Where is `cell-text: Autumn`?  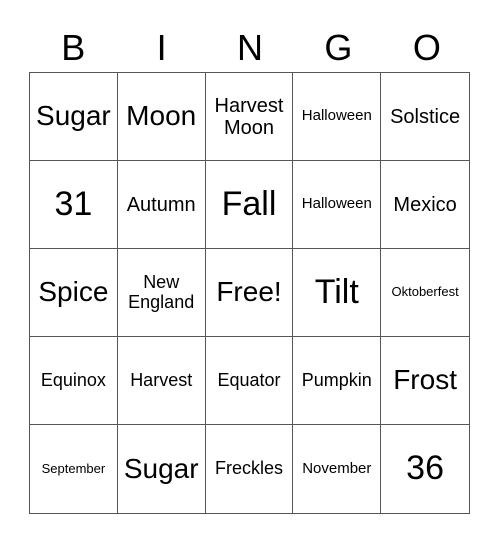
cell-text: Autumn is located at coordinates (161, 204).